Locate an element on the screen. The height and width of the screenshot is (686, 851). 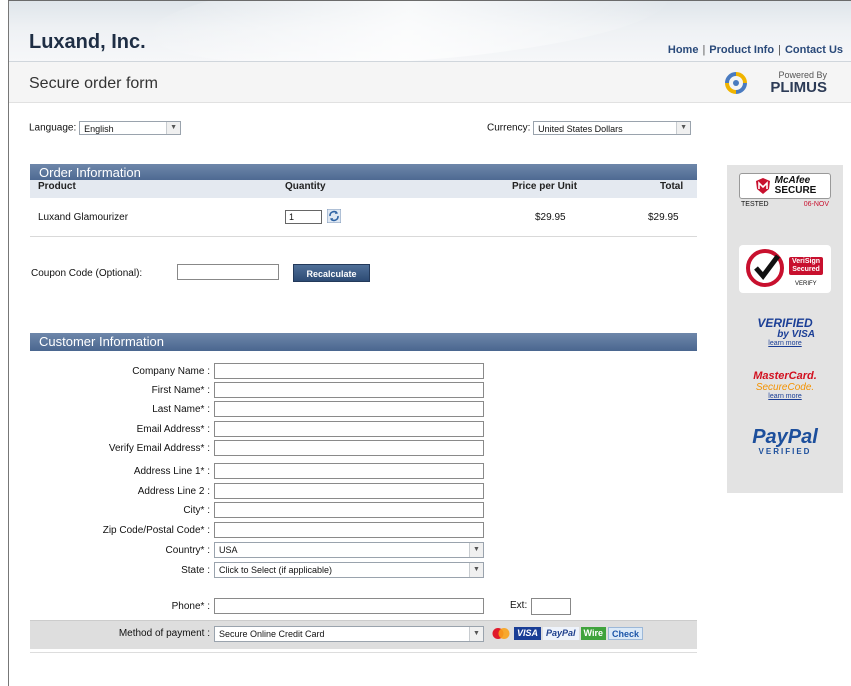
verify-email-label: Verify Email Address* : is located at coordinates (159, 448).